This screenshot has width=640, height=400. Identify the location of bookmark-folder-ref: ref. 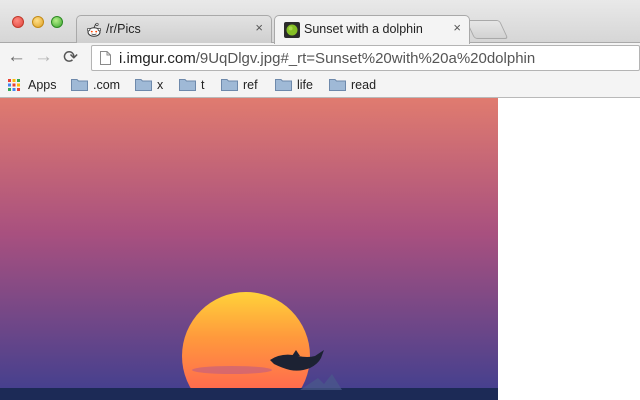
(243, 85).